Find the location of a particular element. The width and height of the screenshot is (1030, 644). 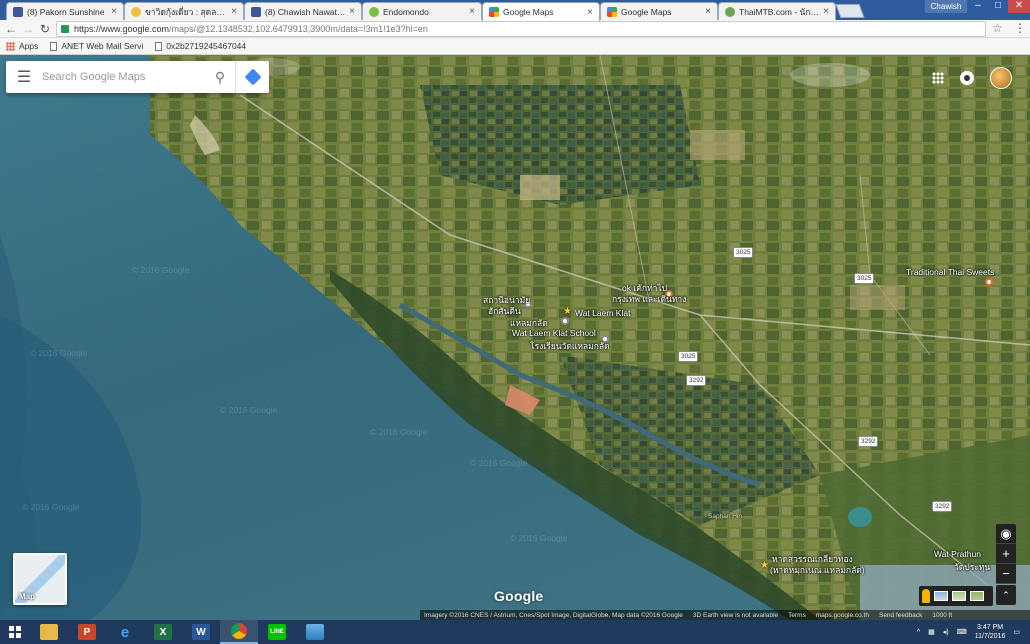

place-wat-laem-klat: Wat Laem Klat is located at coordinates (602, 313).